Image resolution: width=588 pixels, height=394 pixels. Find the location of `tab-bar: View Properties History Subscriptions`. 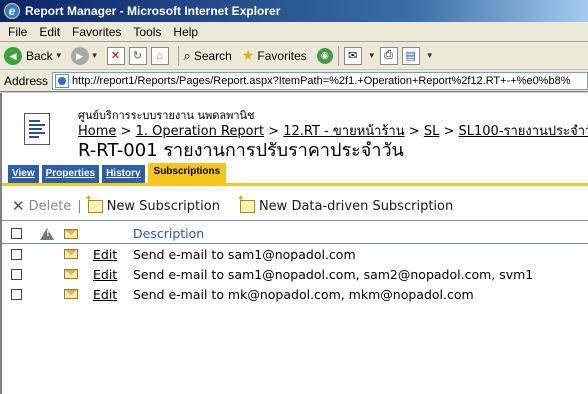

tab-bar: View Properties History Subscriptions is located at coordinates (118, 173).